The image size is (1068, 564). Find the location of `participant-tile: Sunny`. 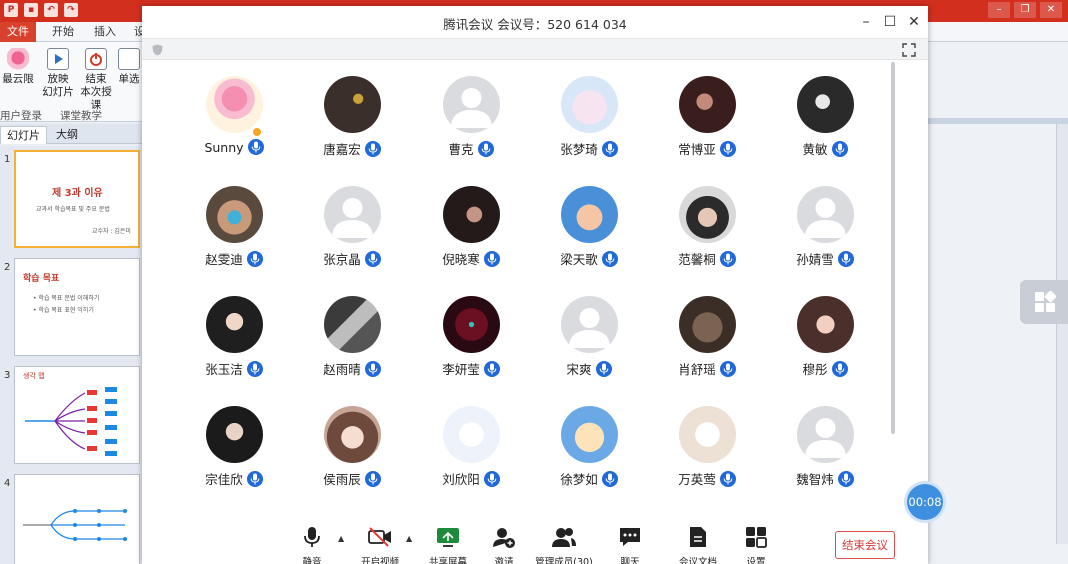

participant-tile: Sunny is located at coordinates (234, 126).